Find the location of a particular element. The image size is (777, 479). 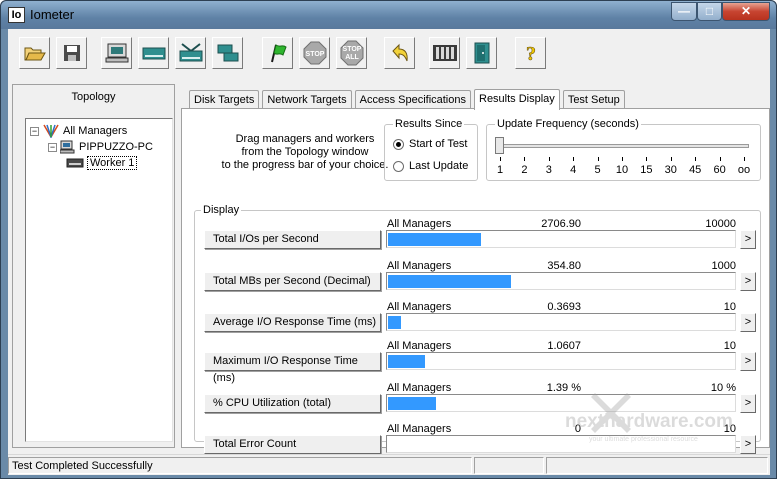

metric-value: 1.39 % is located at coordinates (563, 388).